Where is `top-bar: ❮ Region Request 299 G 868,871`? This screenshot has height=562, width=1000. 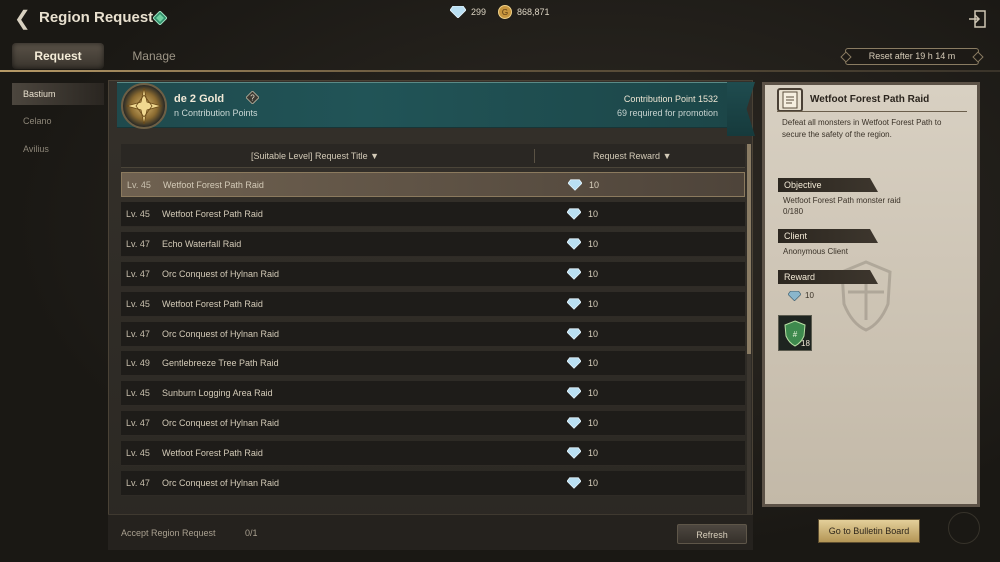
top-bar: ❮ Region Request 299 G 868,871 is located at coordinates (500, 19).